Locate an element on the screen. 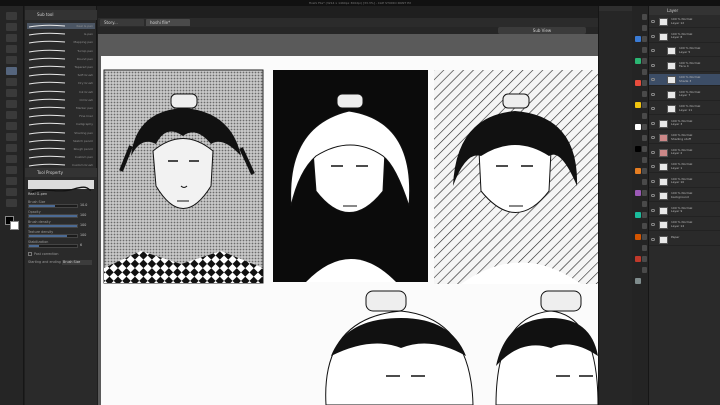 Image resolution: width=720 pixels, height=405 pixels. layer-row: 100 % Normal Layer 7 is located at coordinates (684, 95).